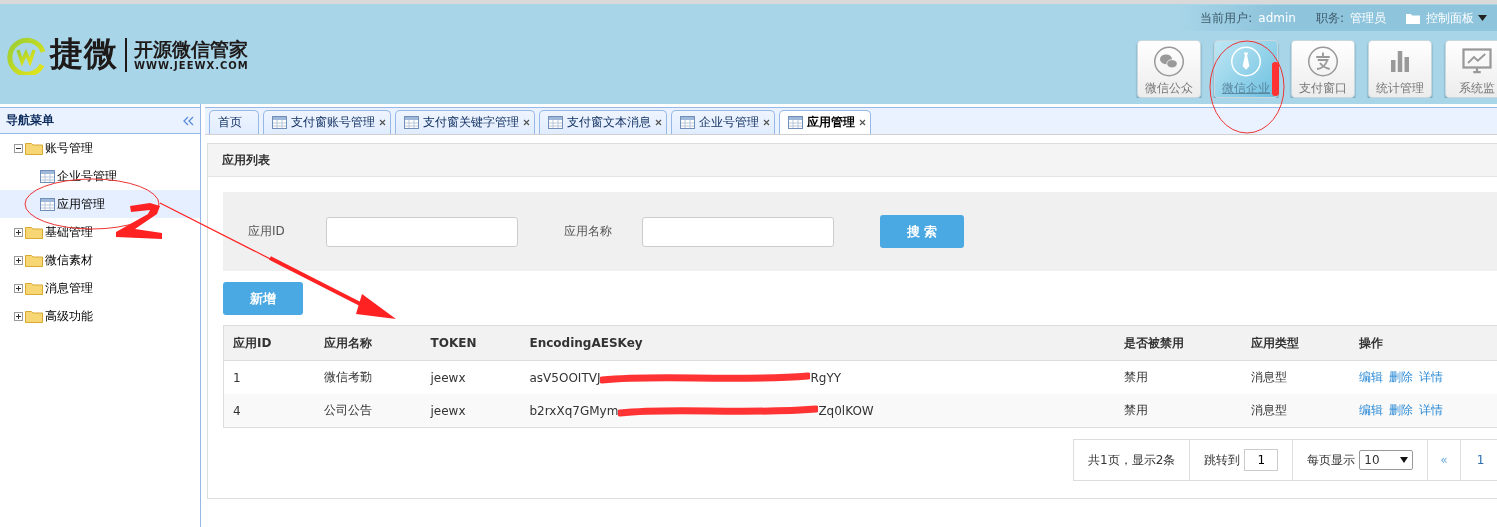 Image resolution: width=1497 pixels, height=527 pixels. What do you see at coordinates (1386, 460) in the screenshot?
I see `page-size-select: 10` at bounding box center [1386, 460].